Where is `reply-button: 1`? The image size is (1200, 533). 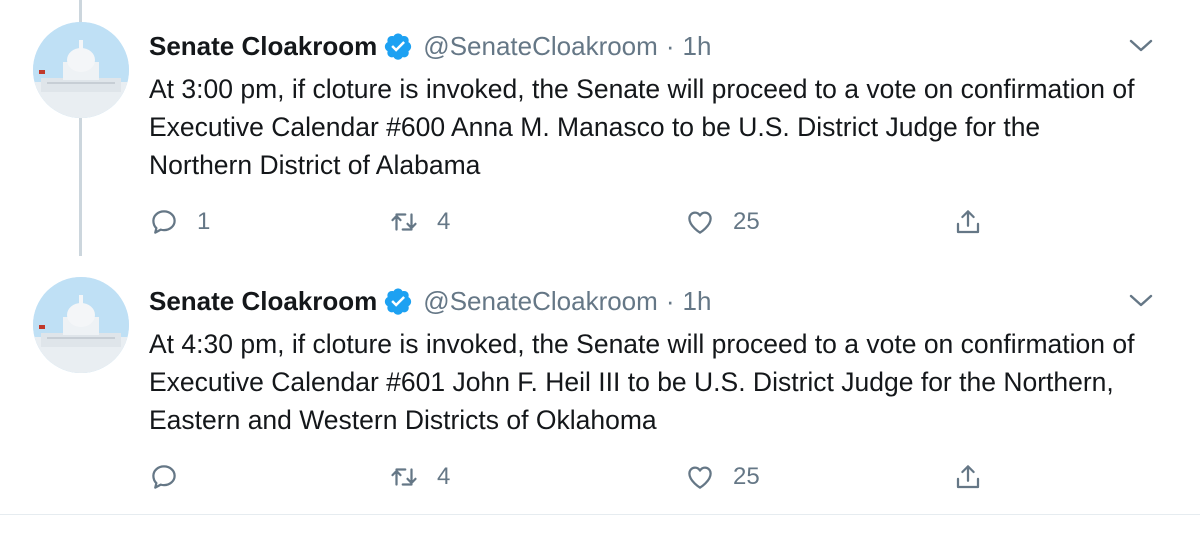
reply-button: 1 is located at coordinates (179, 222).